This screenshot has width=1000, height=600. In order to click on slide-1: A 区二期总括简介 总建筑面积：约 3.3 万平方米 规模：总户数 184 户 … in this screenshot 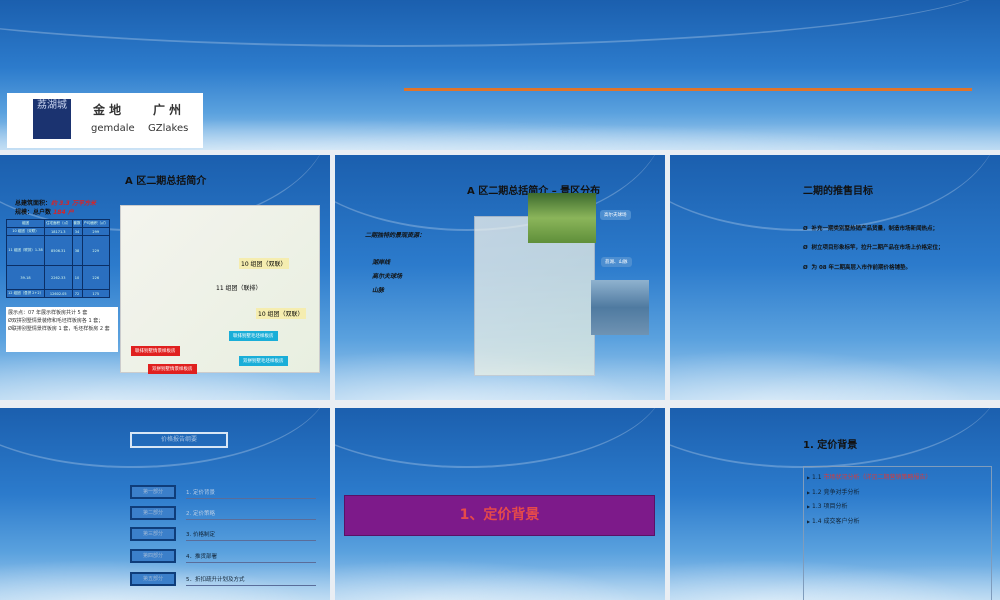, I will do `click(165, 277)`.